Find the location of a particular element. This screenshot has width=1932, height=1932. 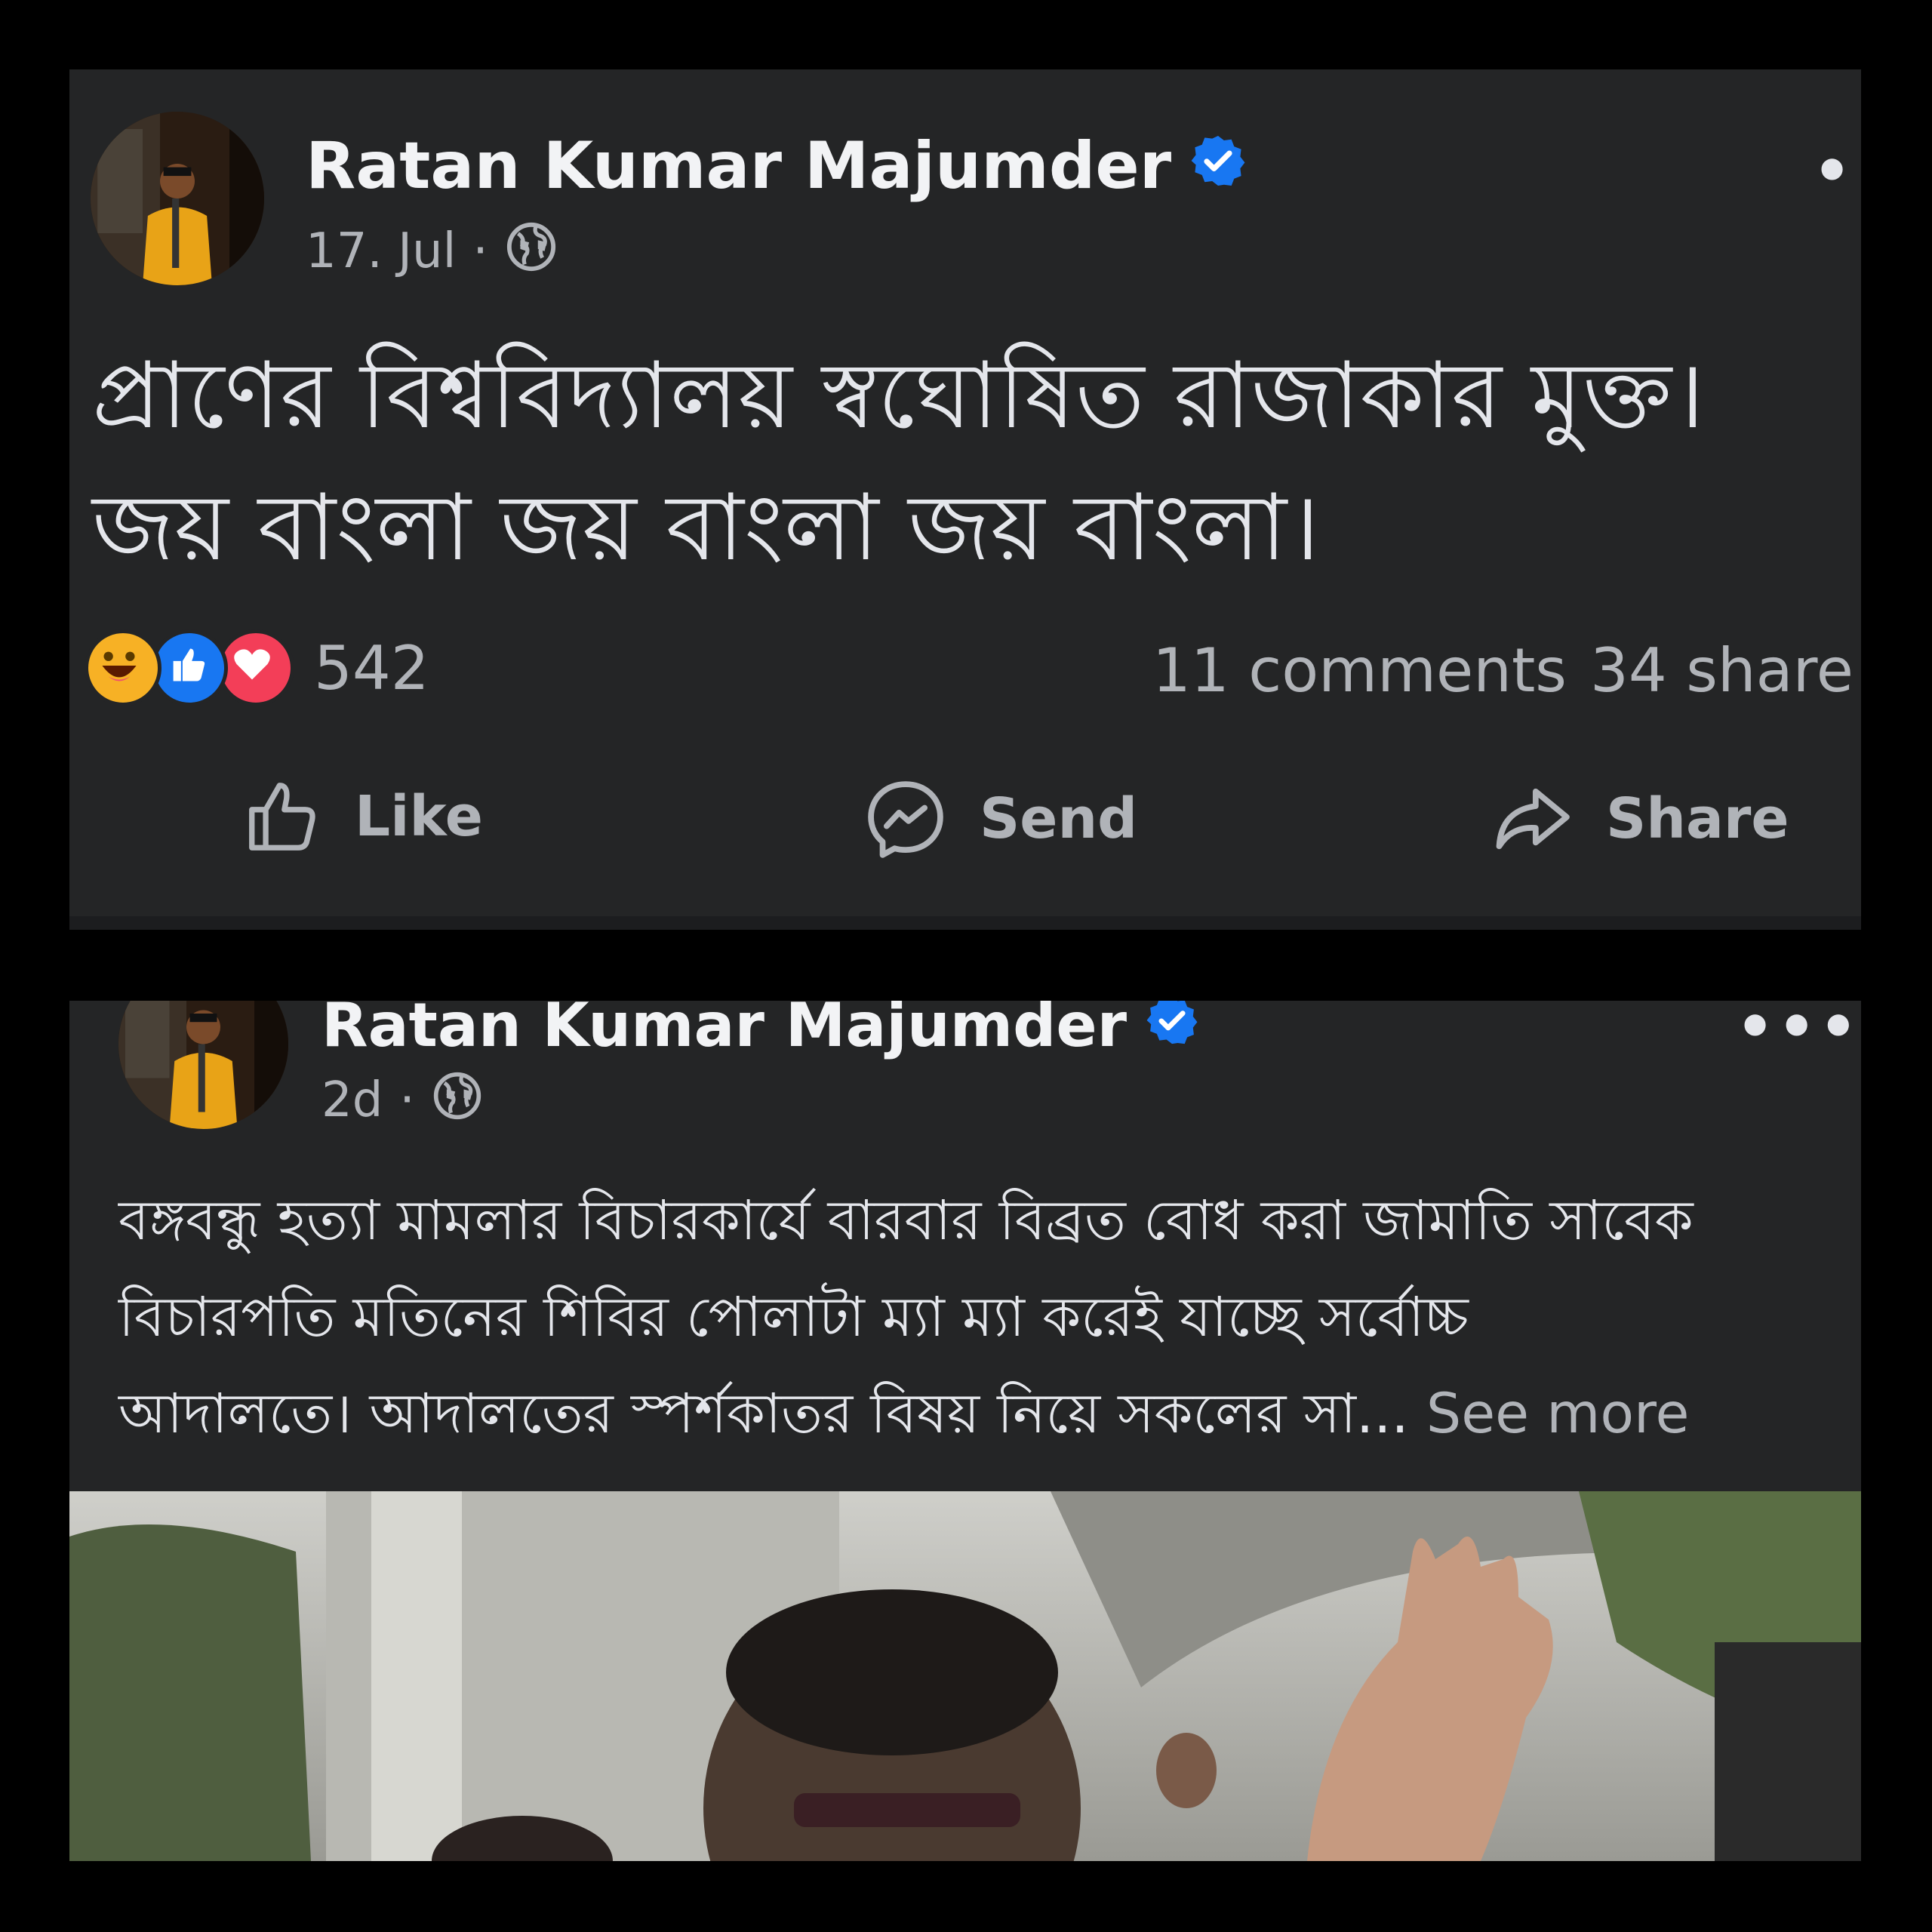

share-label: Share is located at coordinates (1697, 818).